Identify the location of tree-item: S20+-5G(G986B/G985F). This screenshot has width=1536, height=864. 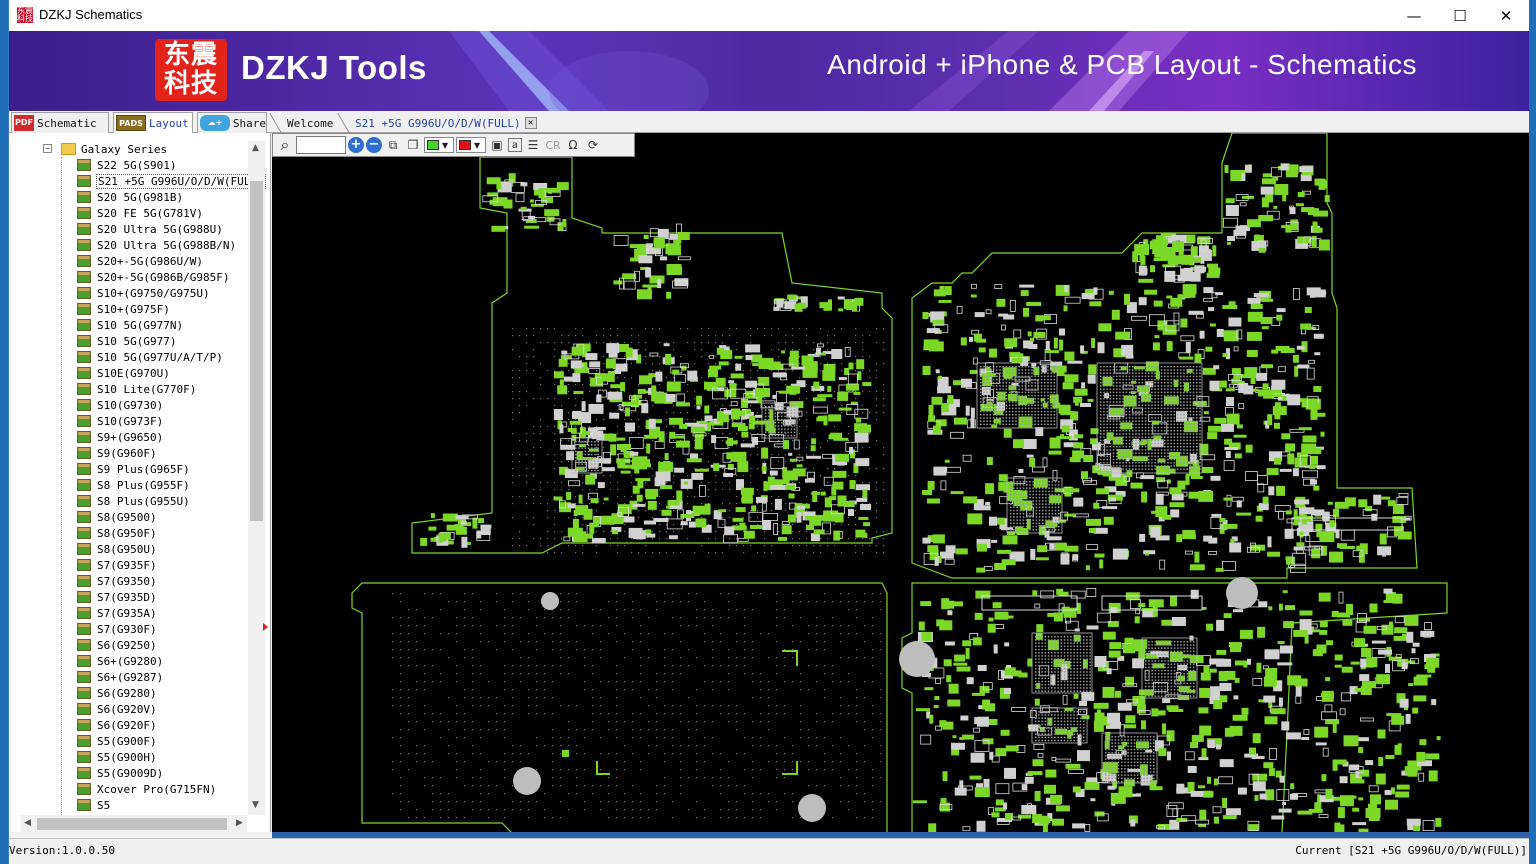
(129, 277).